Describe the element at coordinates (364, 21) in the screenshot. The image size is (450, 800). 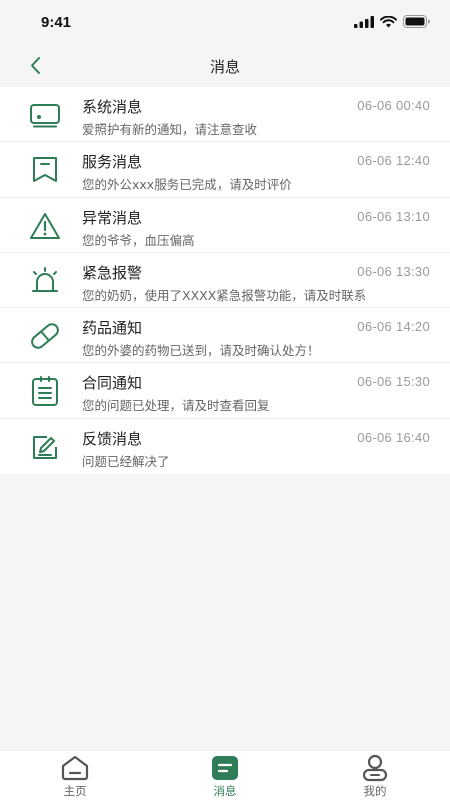
I see `signal-icon` at that location.